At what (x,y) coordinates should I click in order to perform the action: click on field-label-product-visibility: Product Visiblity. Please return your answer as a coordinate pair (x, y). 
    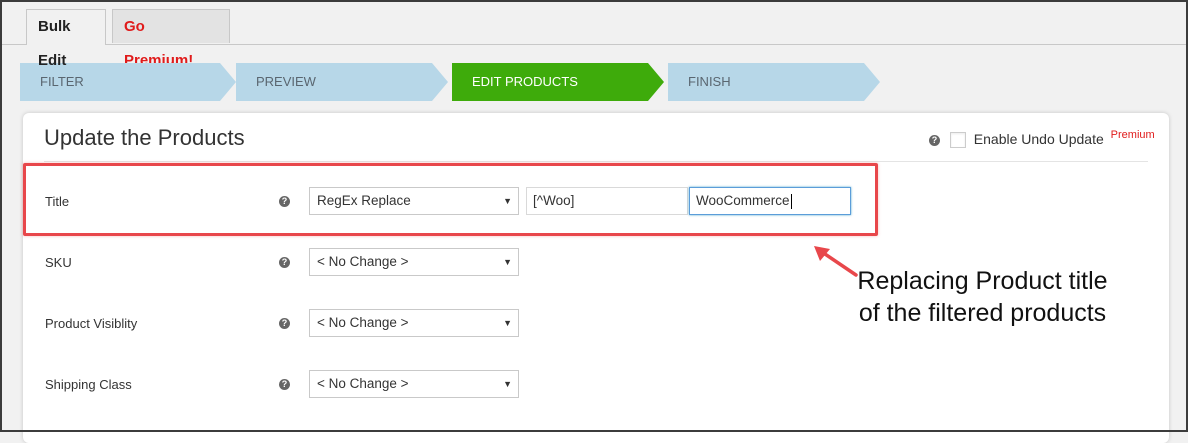
    Looking at the image, I should click on (91, 323).